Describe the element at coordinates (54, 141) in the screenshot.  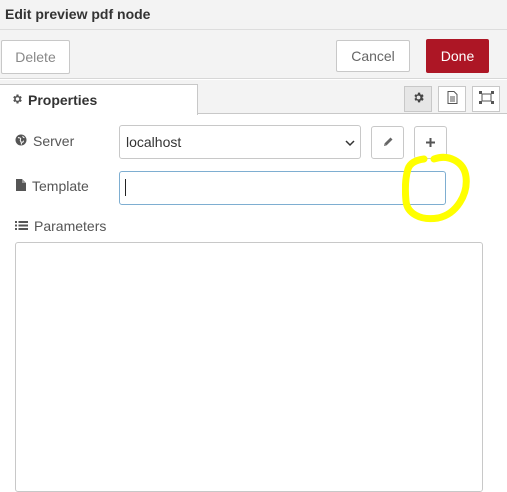
I see `server-label-text: Server` at that location.